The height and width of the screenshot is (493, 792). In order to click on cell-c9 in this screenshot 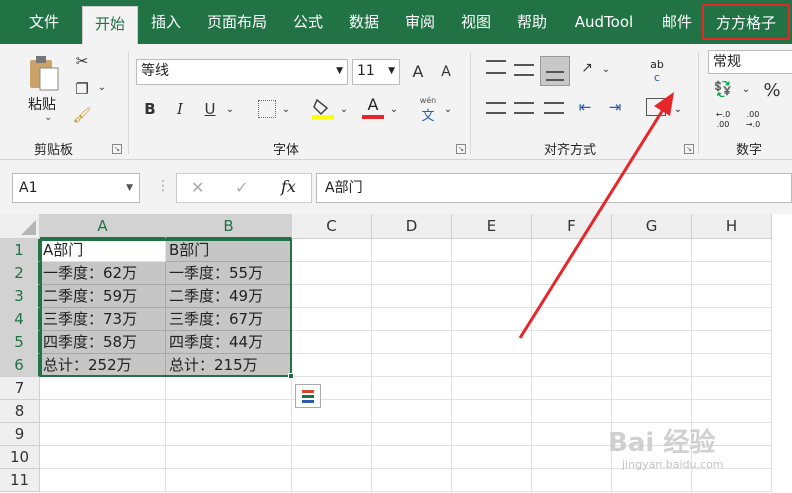, I will do `click(332, 434)`.